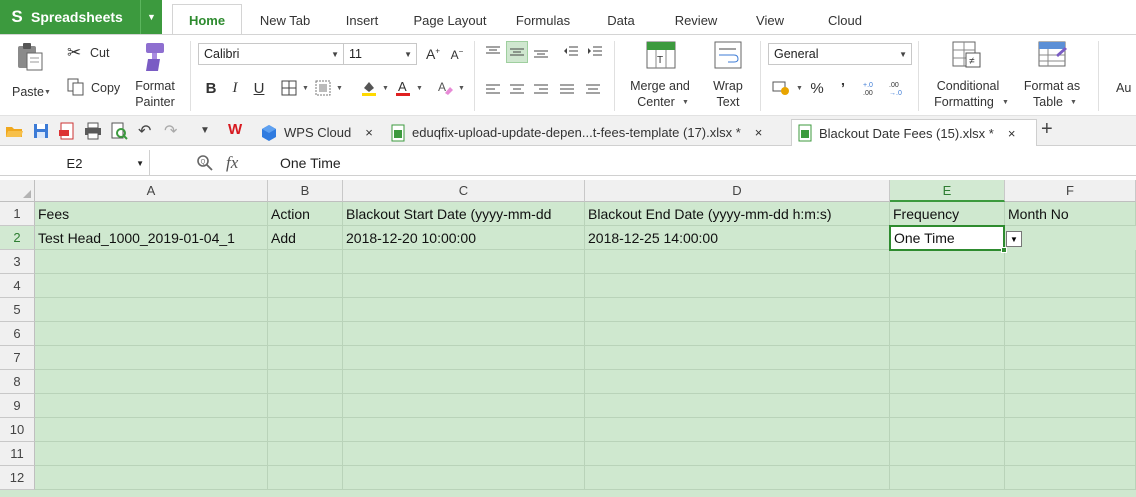  What do you see at coordinates (17, 382) in the screenshot?
I see `row-header-8: 8` at bounding box center [17, 382].